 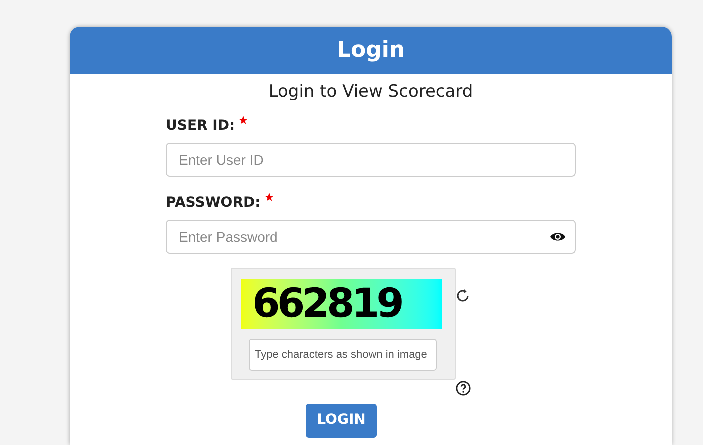 What do you see at coordinates (213, 203) in the screenshot?
I see `field-label: PASSWORD:` at bounding box center [213, 203].